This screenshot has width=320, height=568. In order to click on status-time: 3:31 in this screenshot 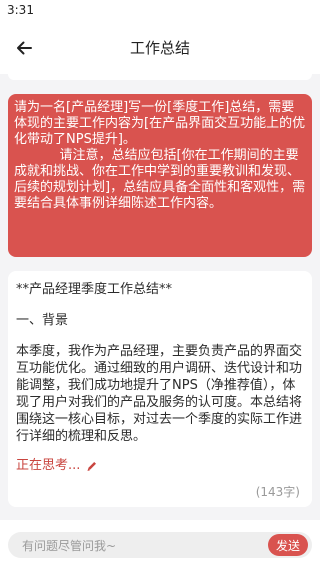, I will do `click(20, 10)`.